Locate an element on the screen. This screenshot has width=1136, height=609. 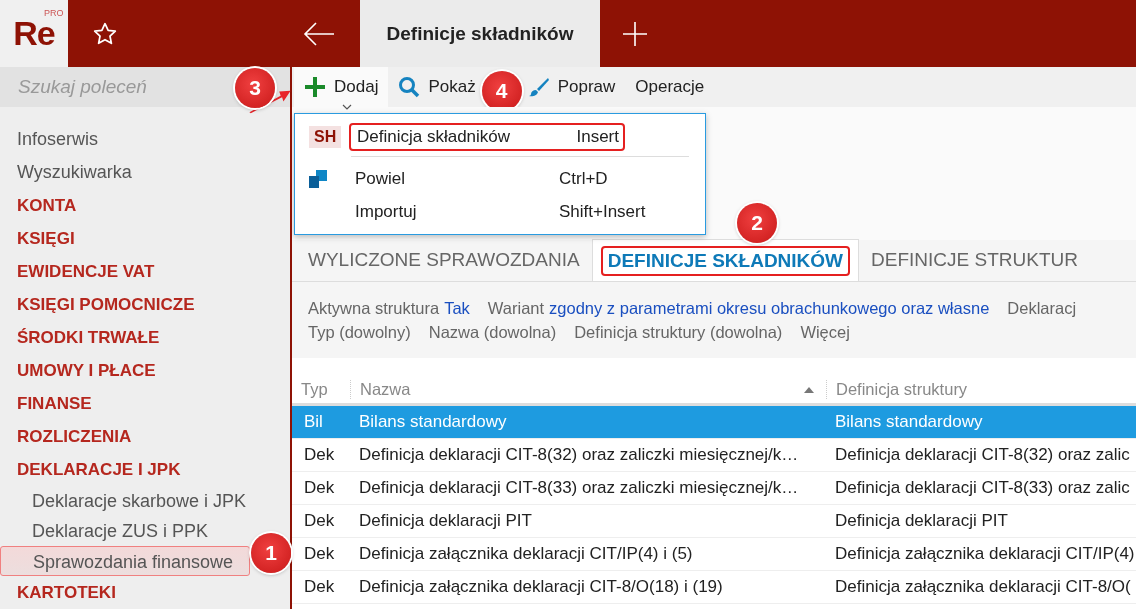
sort-icon is located at coordinates (809, 389).